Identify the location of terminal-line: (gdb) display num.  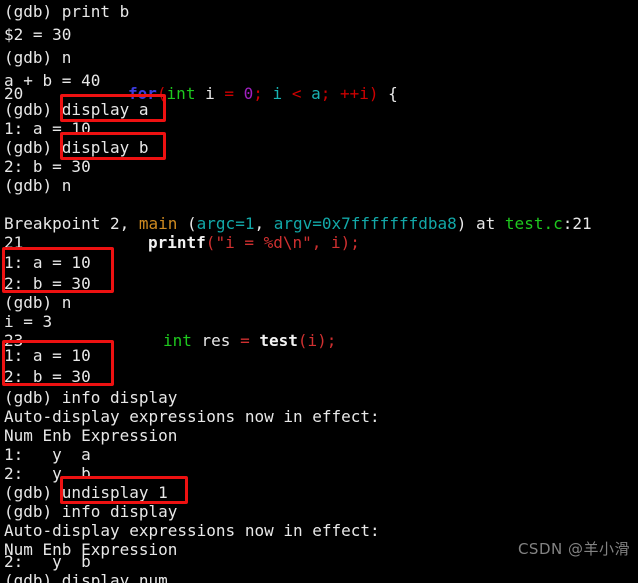
(86, 576).